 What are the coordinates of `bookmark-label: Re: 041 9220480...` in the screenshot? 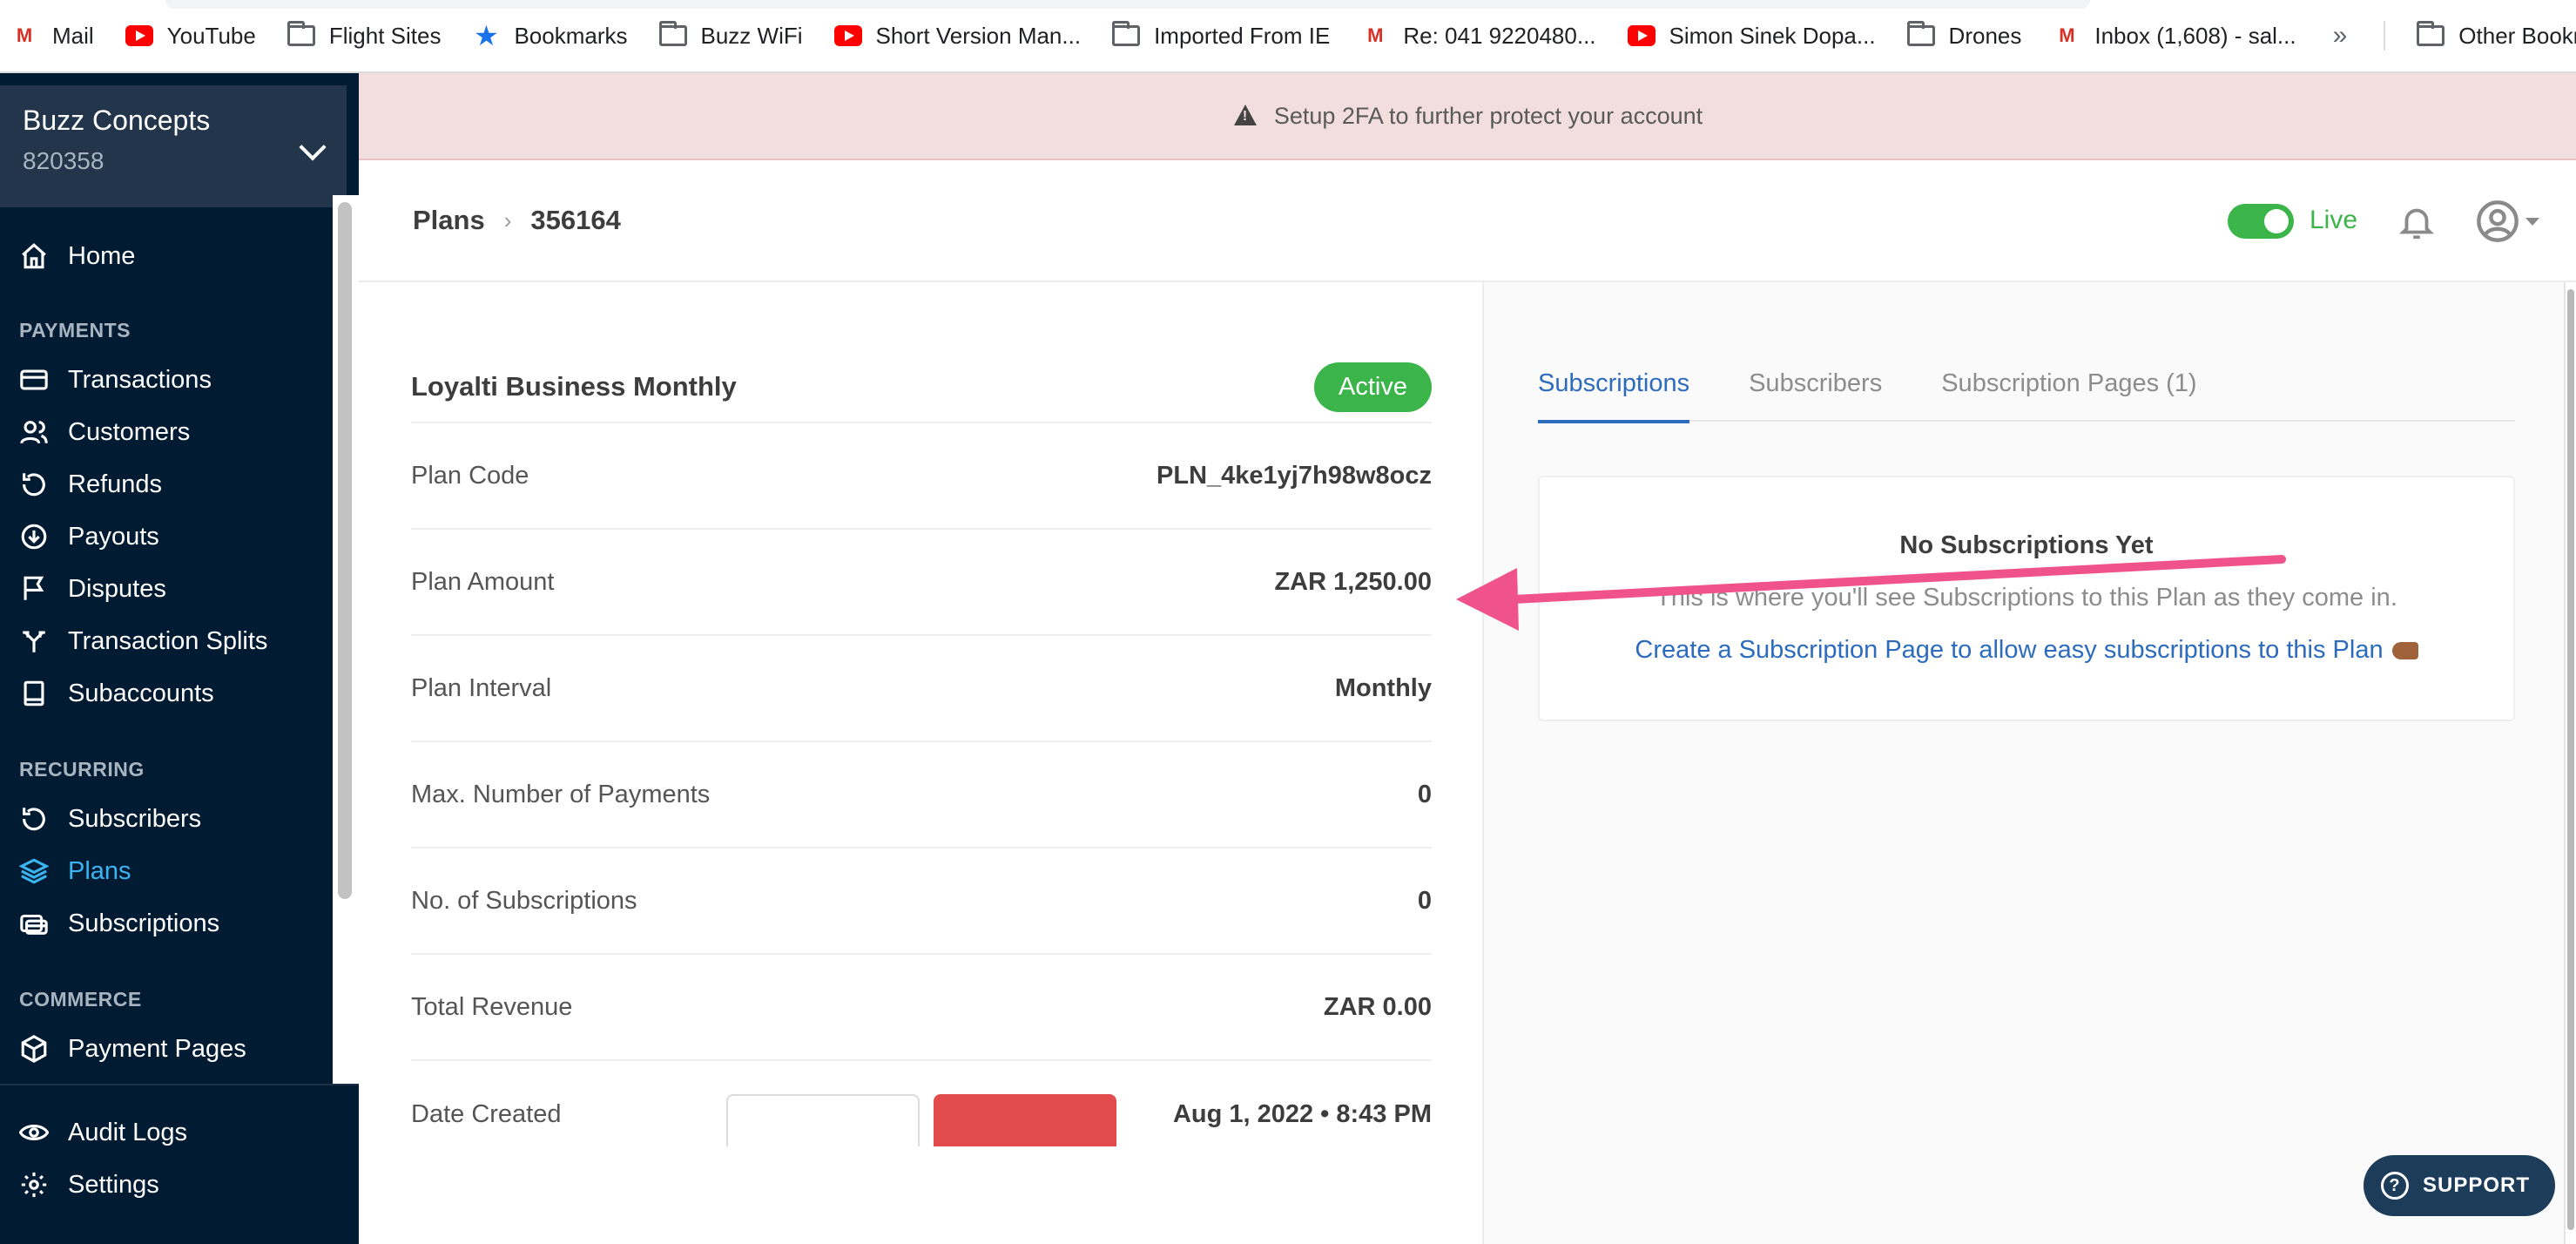 It's located at (1500, 35).